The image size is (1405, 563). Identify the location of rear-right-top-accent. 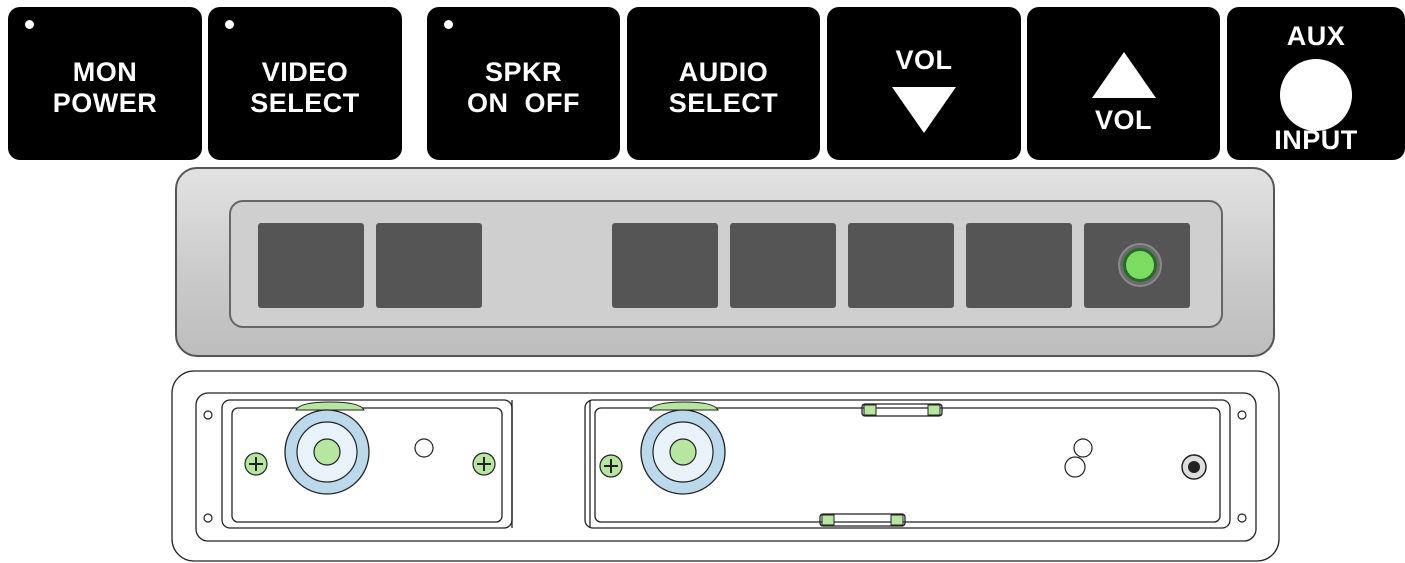
(684, 406).